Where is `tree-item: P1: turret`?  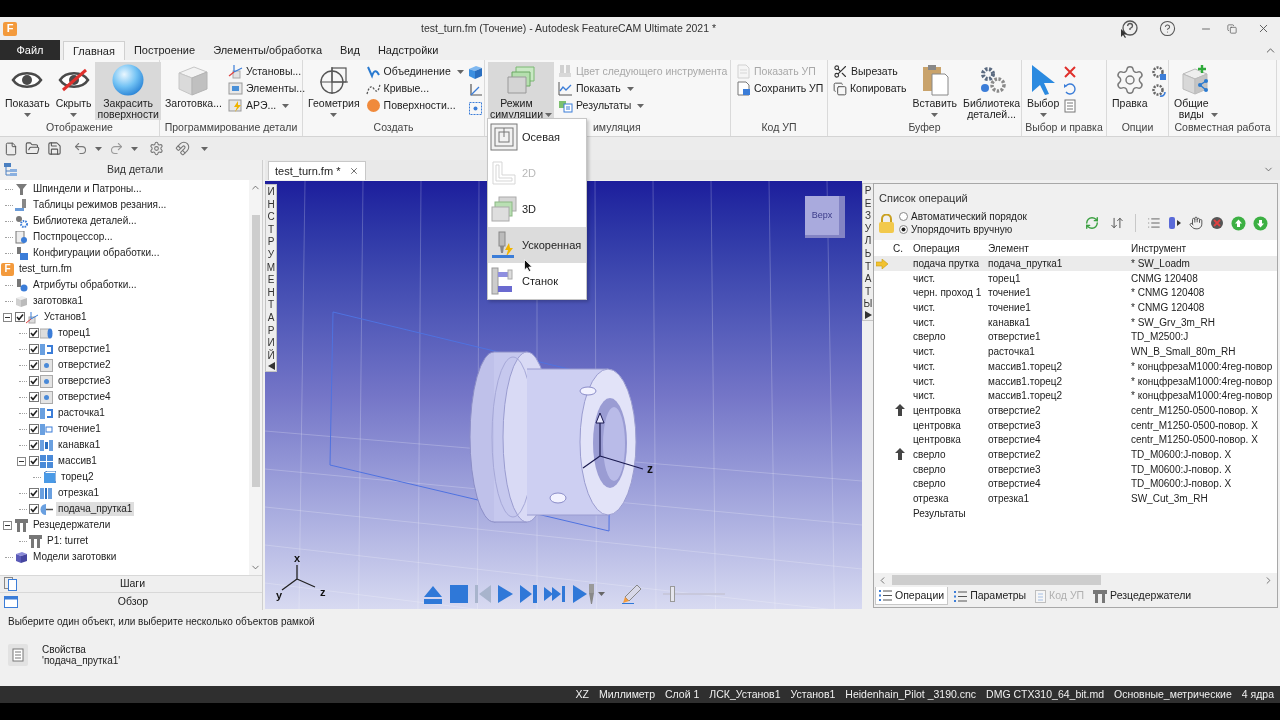
tree-item: P1: turret is located at coordinates (68, 541).